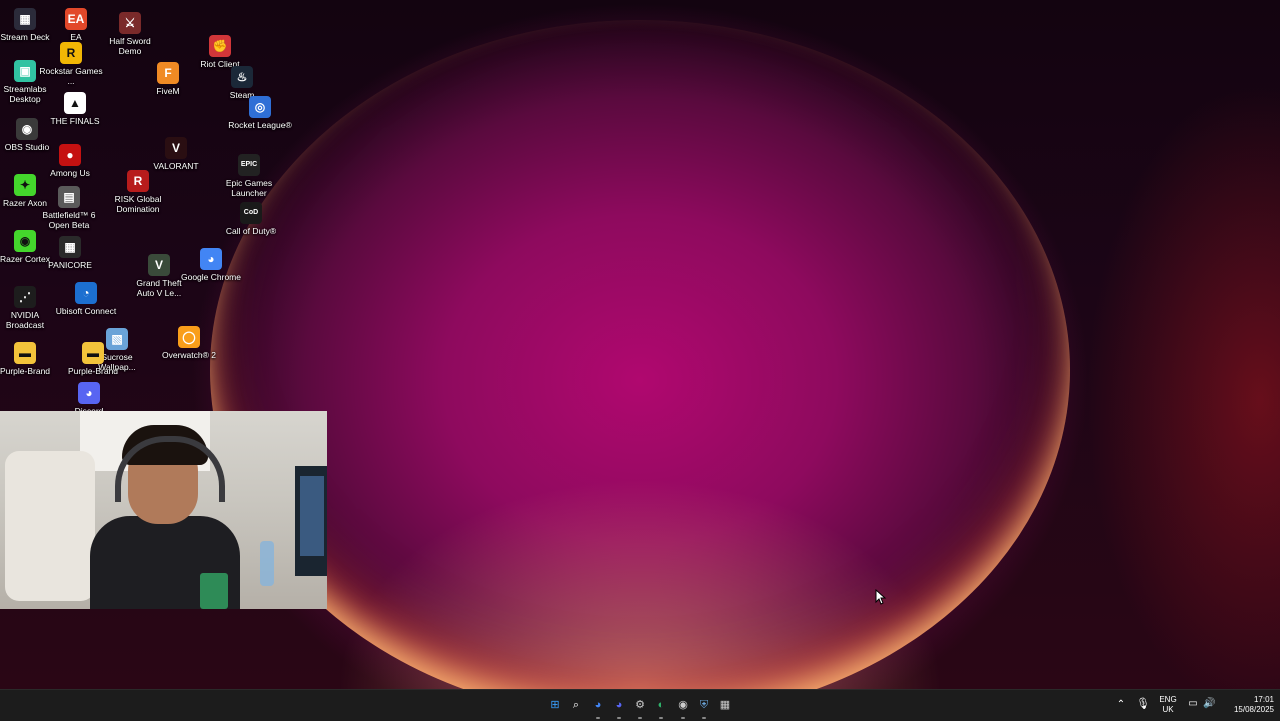 This screenshot has width=1280, height=721. What do you see at coordinates (210, 277) in the screenshot?
I see `desktop-icon-label: Google Chrome` at bounding box center [210, 277].